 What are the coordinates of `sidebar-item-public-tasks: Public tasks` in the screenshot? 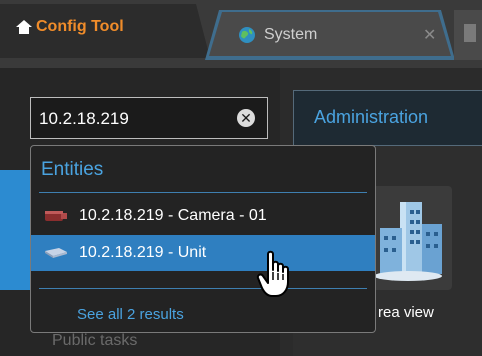 It's located at (94, 341).